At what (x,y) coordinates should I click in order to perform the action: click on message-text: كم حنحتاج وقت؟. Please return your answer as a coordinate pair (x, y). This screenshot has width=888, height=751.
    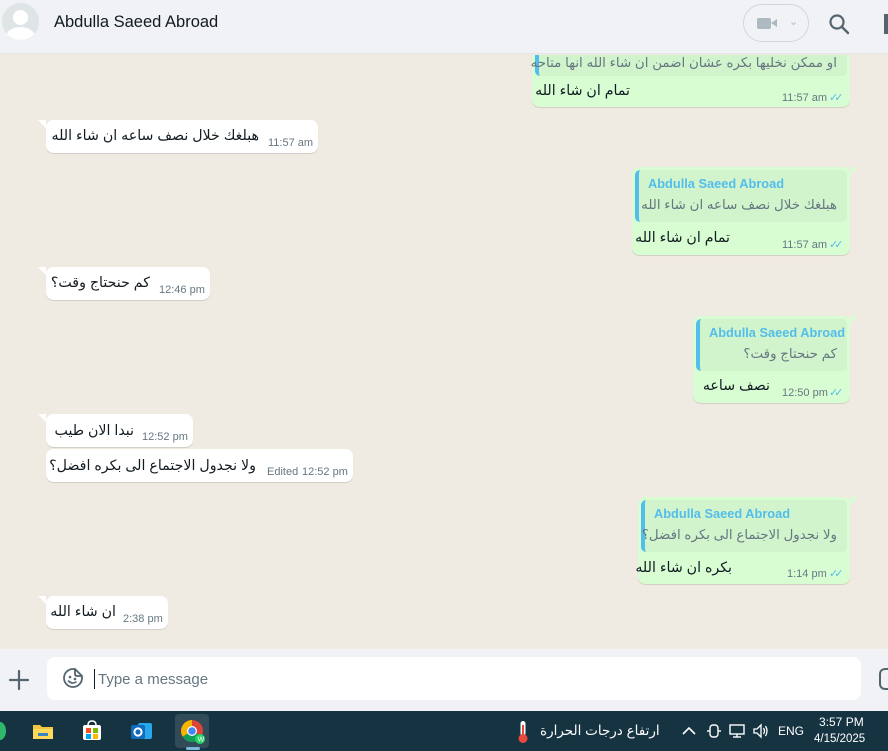
    Looking at the image, I should click on (100, 283).